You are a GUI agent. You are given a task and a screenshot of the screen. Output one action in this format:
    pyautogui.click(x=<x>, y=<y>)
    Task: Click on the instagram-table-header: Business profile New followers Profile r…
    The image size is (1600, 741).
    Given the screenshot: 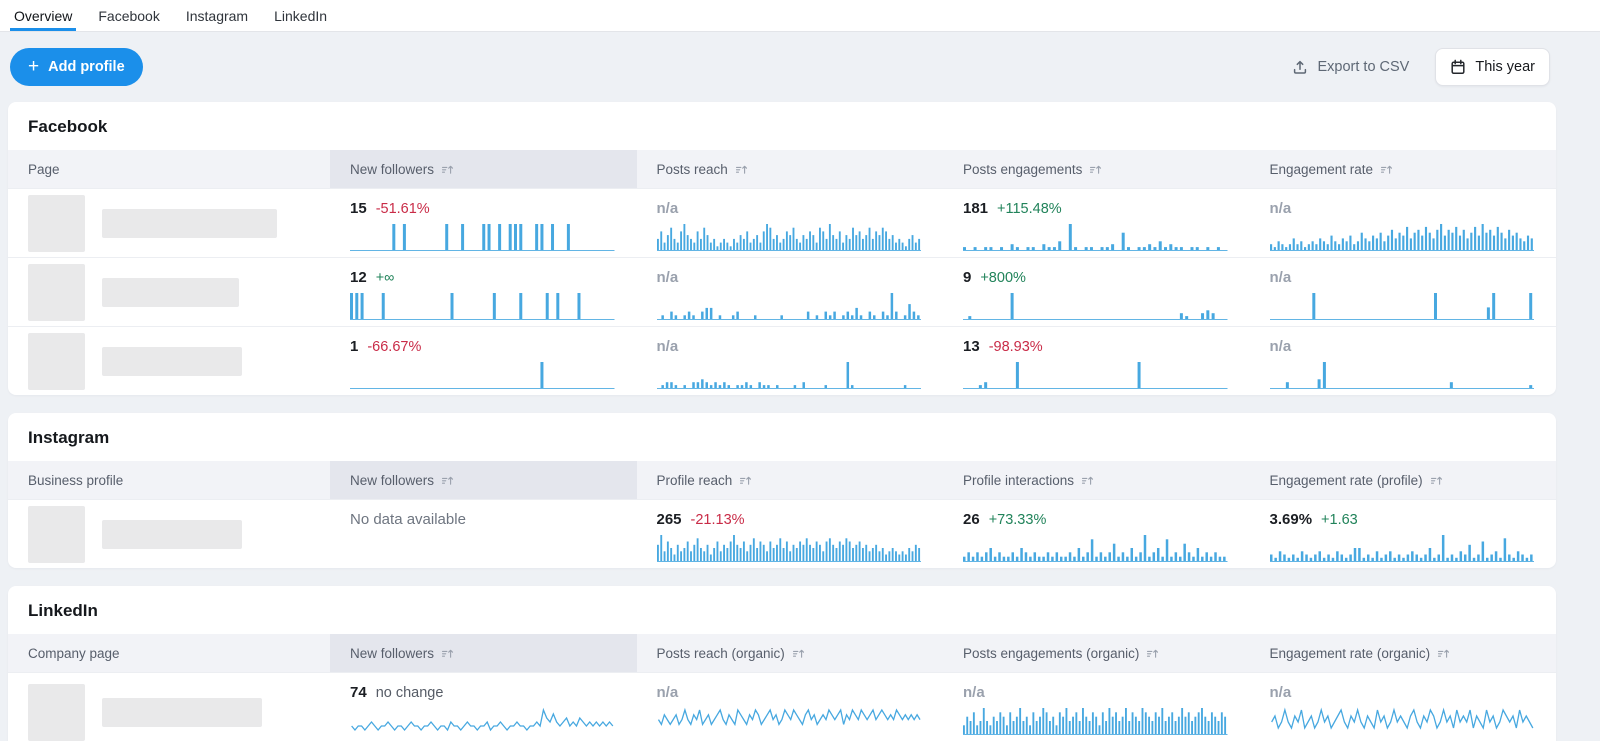 What is the action you would take?
    pyautogui.click(x=782, y=480)
    